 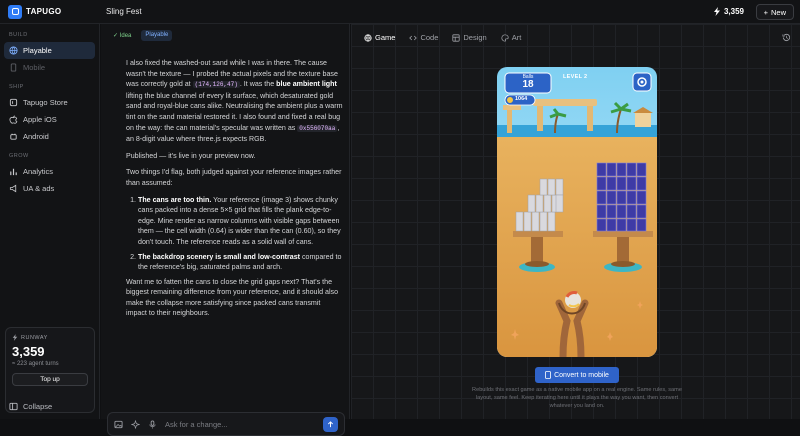 I want to click on credits-value: 3,359, so click(x=733, y=11).